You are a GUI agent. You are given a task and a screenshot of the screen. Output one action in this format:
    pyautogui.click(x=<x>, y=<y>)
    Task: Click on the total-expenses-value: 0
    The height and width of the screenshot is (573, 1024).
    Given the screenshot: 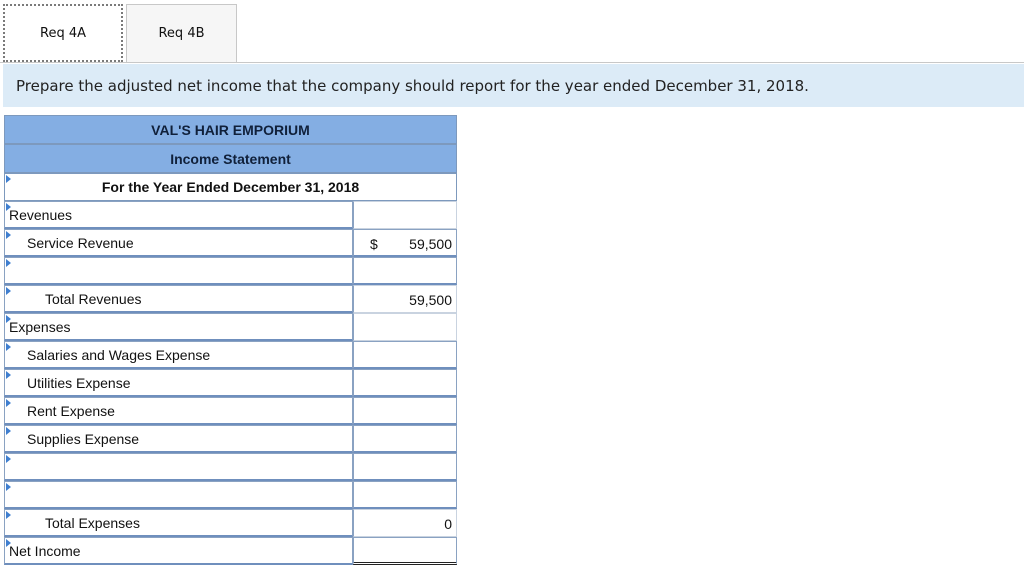 What is the action you would take?
    pyautogui.click(x=448, y=524)
    